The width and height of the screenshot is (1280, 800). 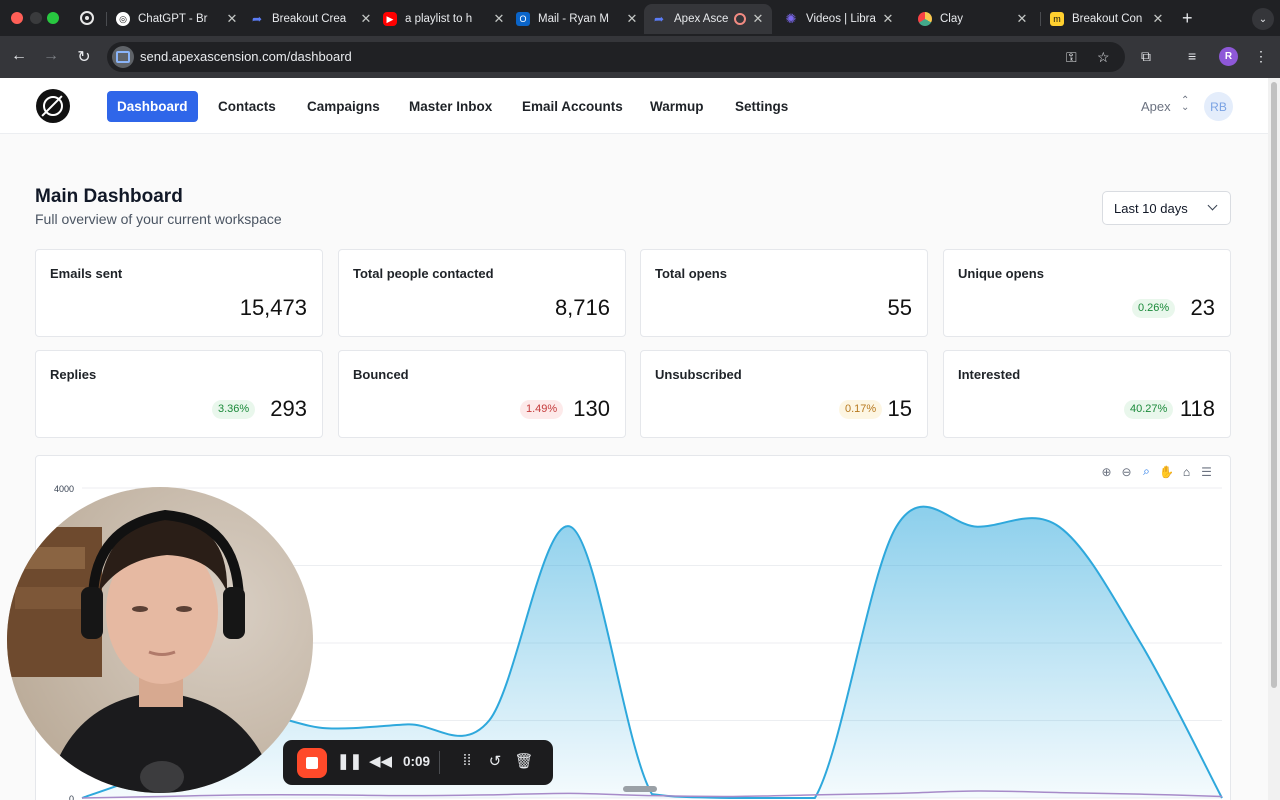 What do you see at coordinates (36, 18) in the screenshot?
I see `window-minimize-button` at bounding box center [36, 18].